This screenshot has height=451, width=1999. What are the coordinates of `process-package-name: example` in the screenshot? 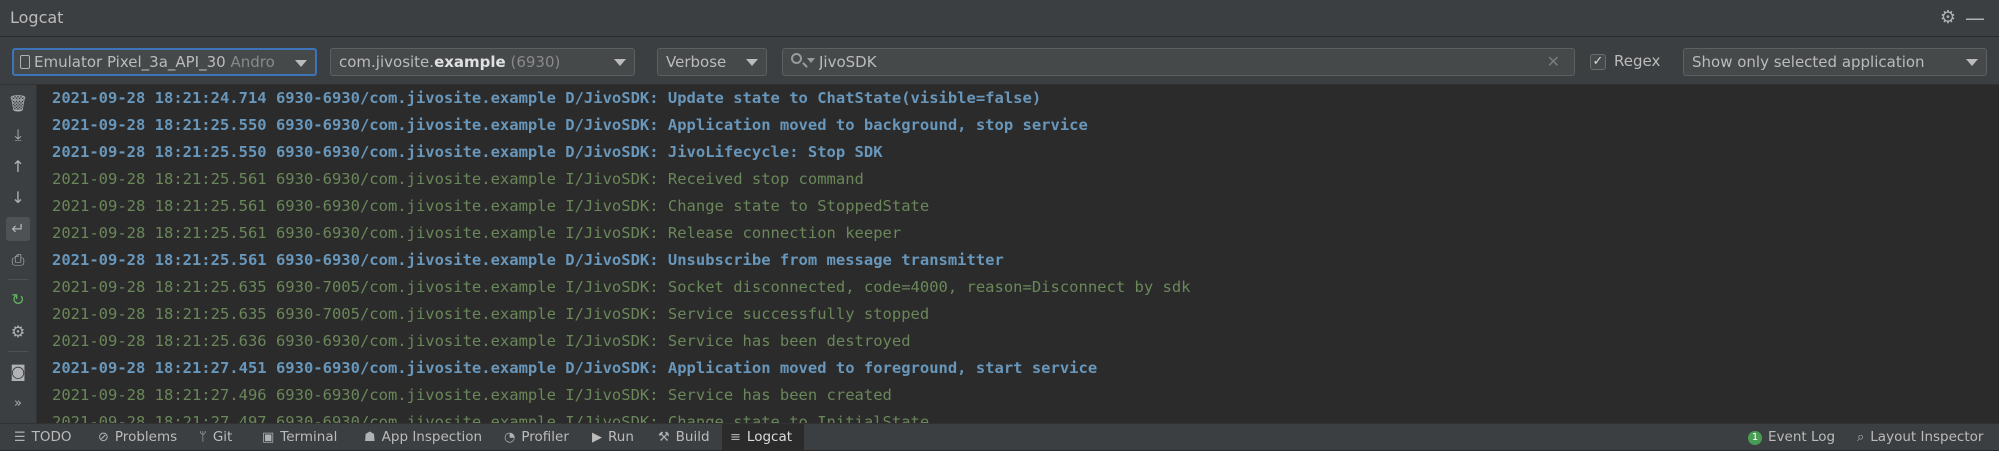 It's located at (470, 62).